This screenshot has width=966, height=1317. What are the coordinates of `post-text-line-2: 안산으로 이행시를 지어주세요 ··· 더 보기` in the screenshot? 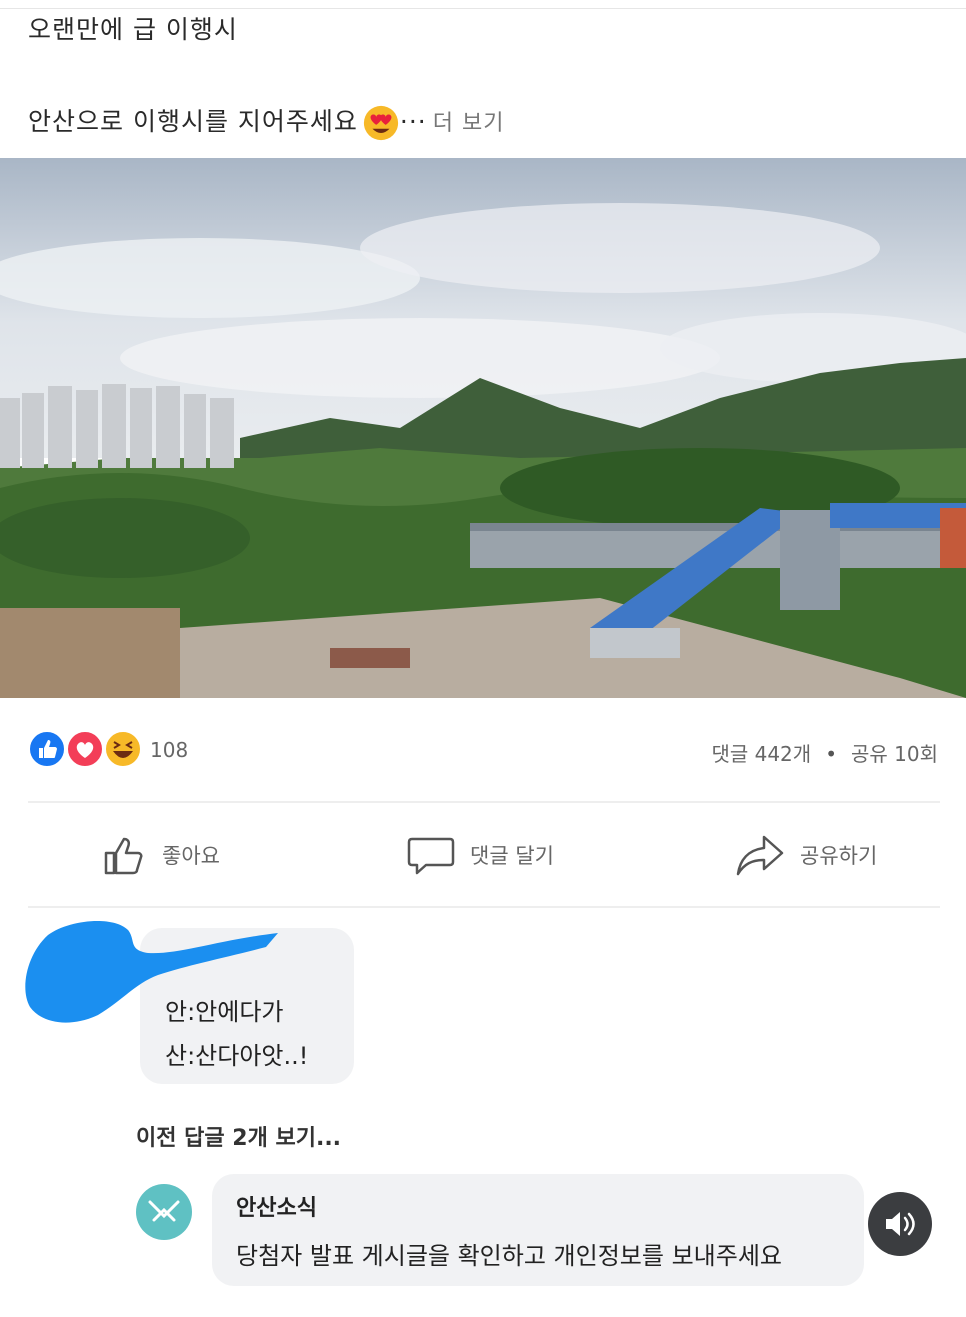 It's located at (266, 122).